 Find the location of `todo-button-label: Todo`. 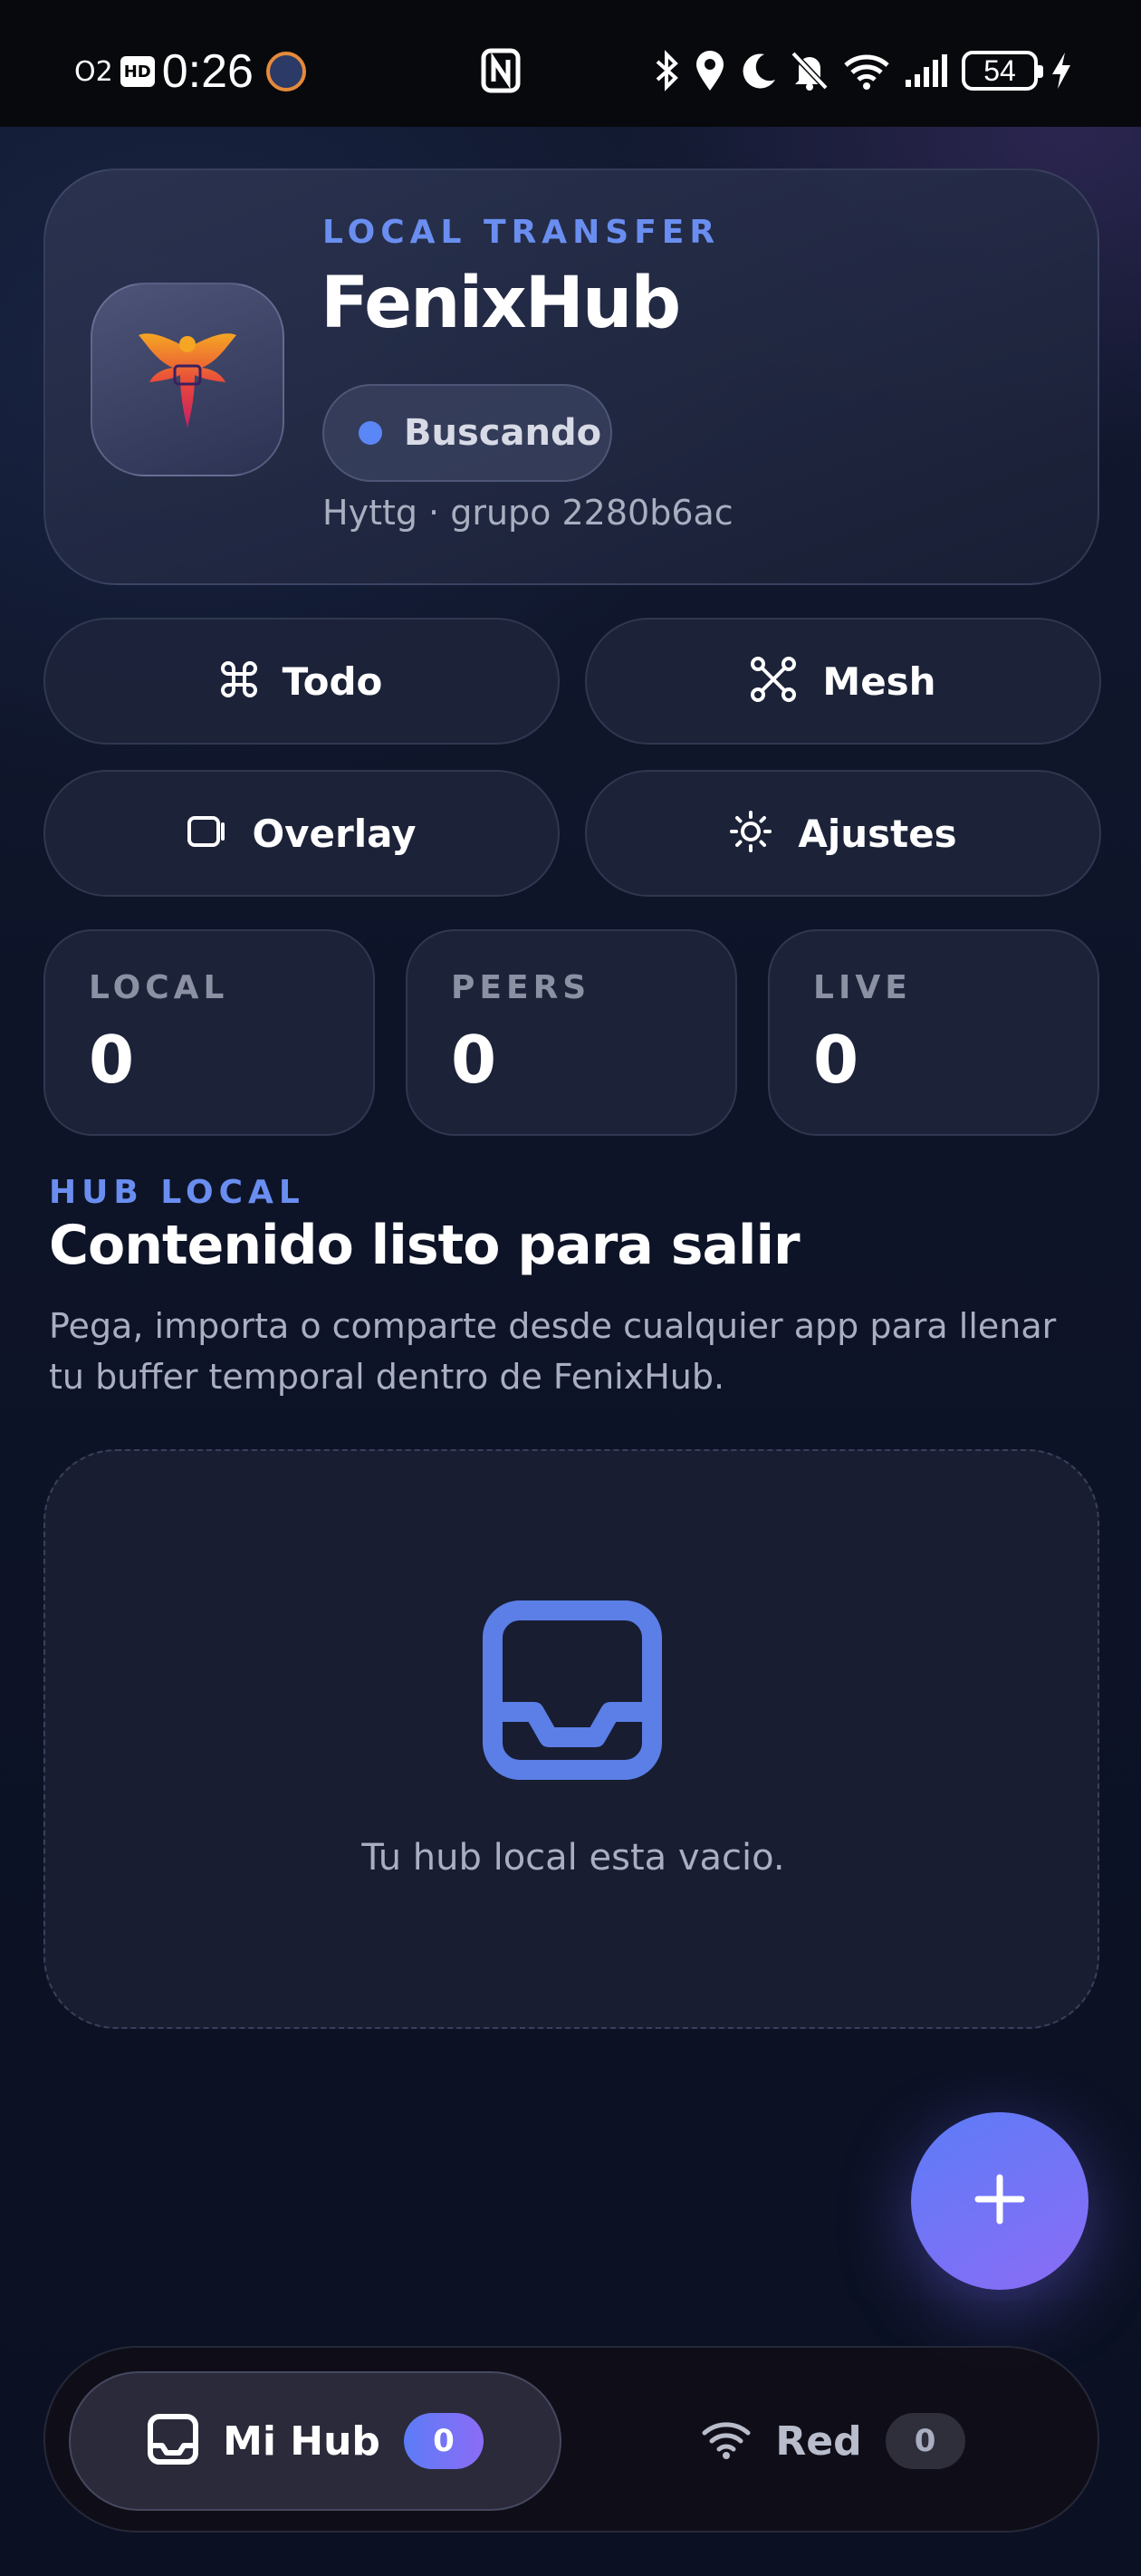

todo-button-label: Todo is located at coordinates (332, 681).